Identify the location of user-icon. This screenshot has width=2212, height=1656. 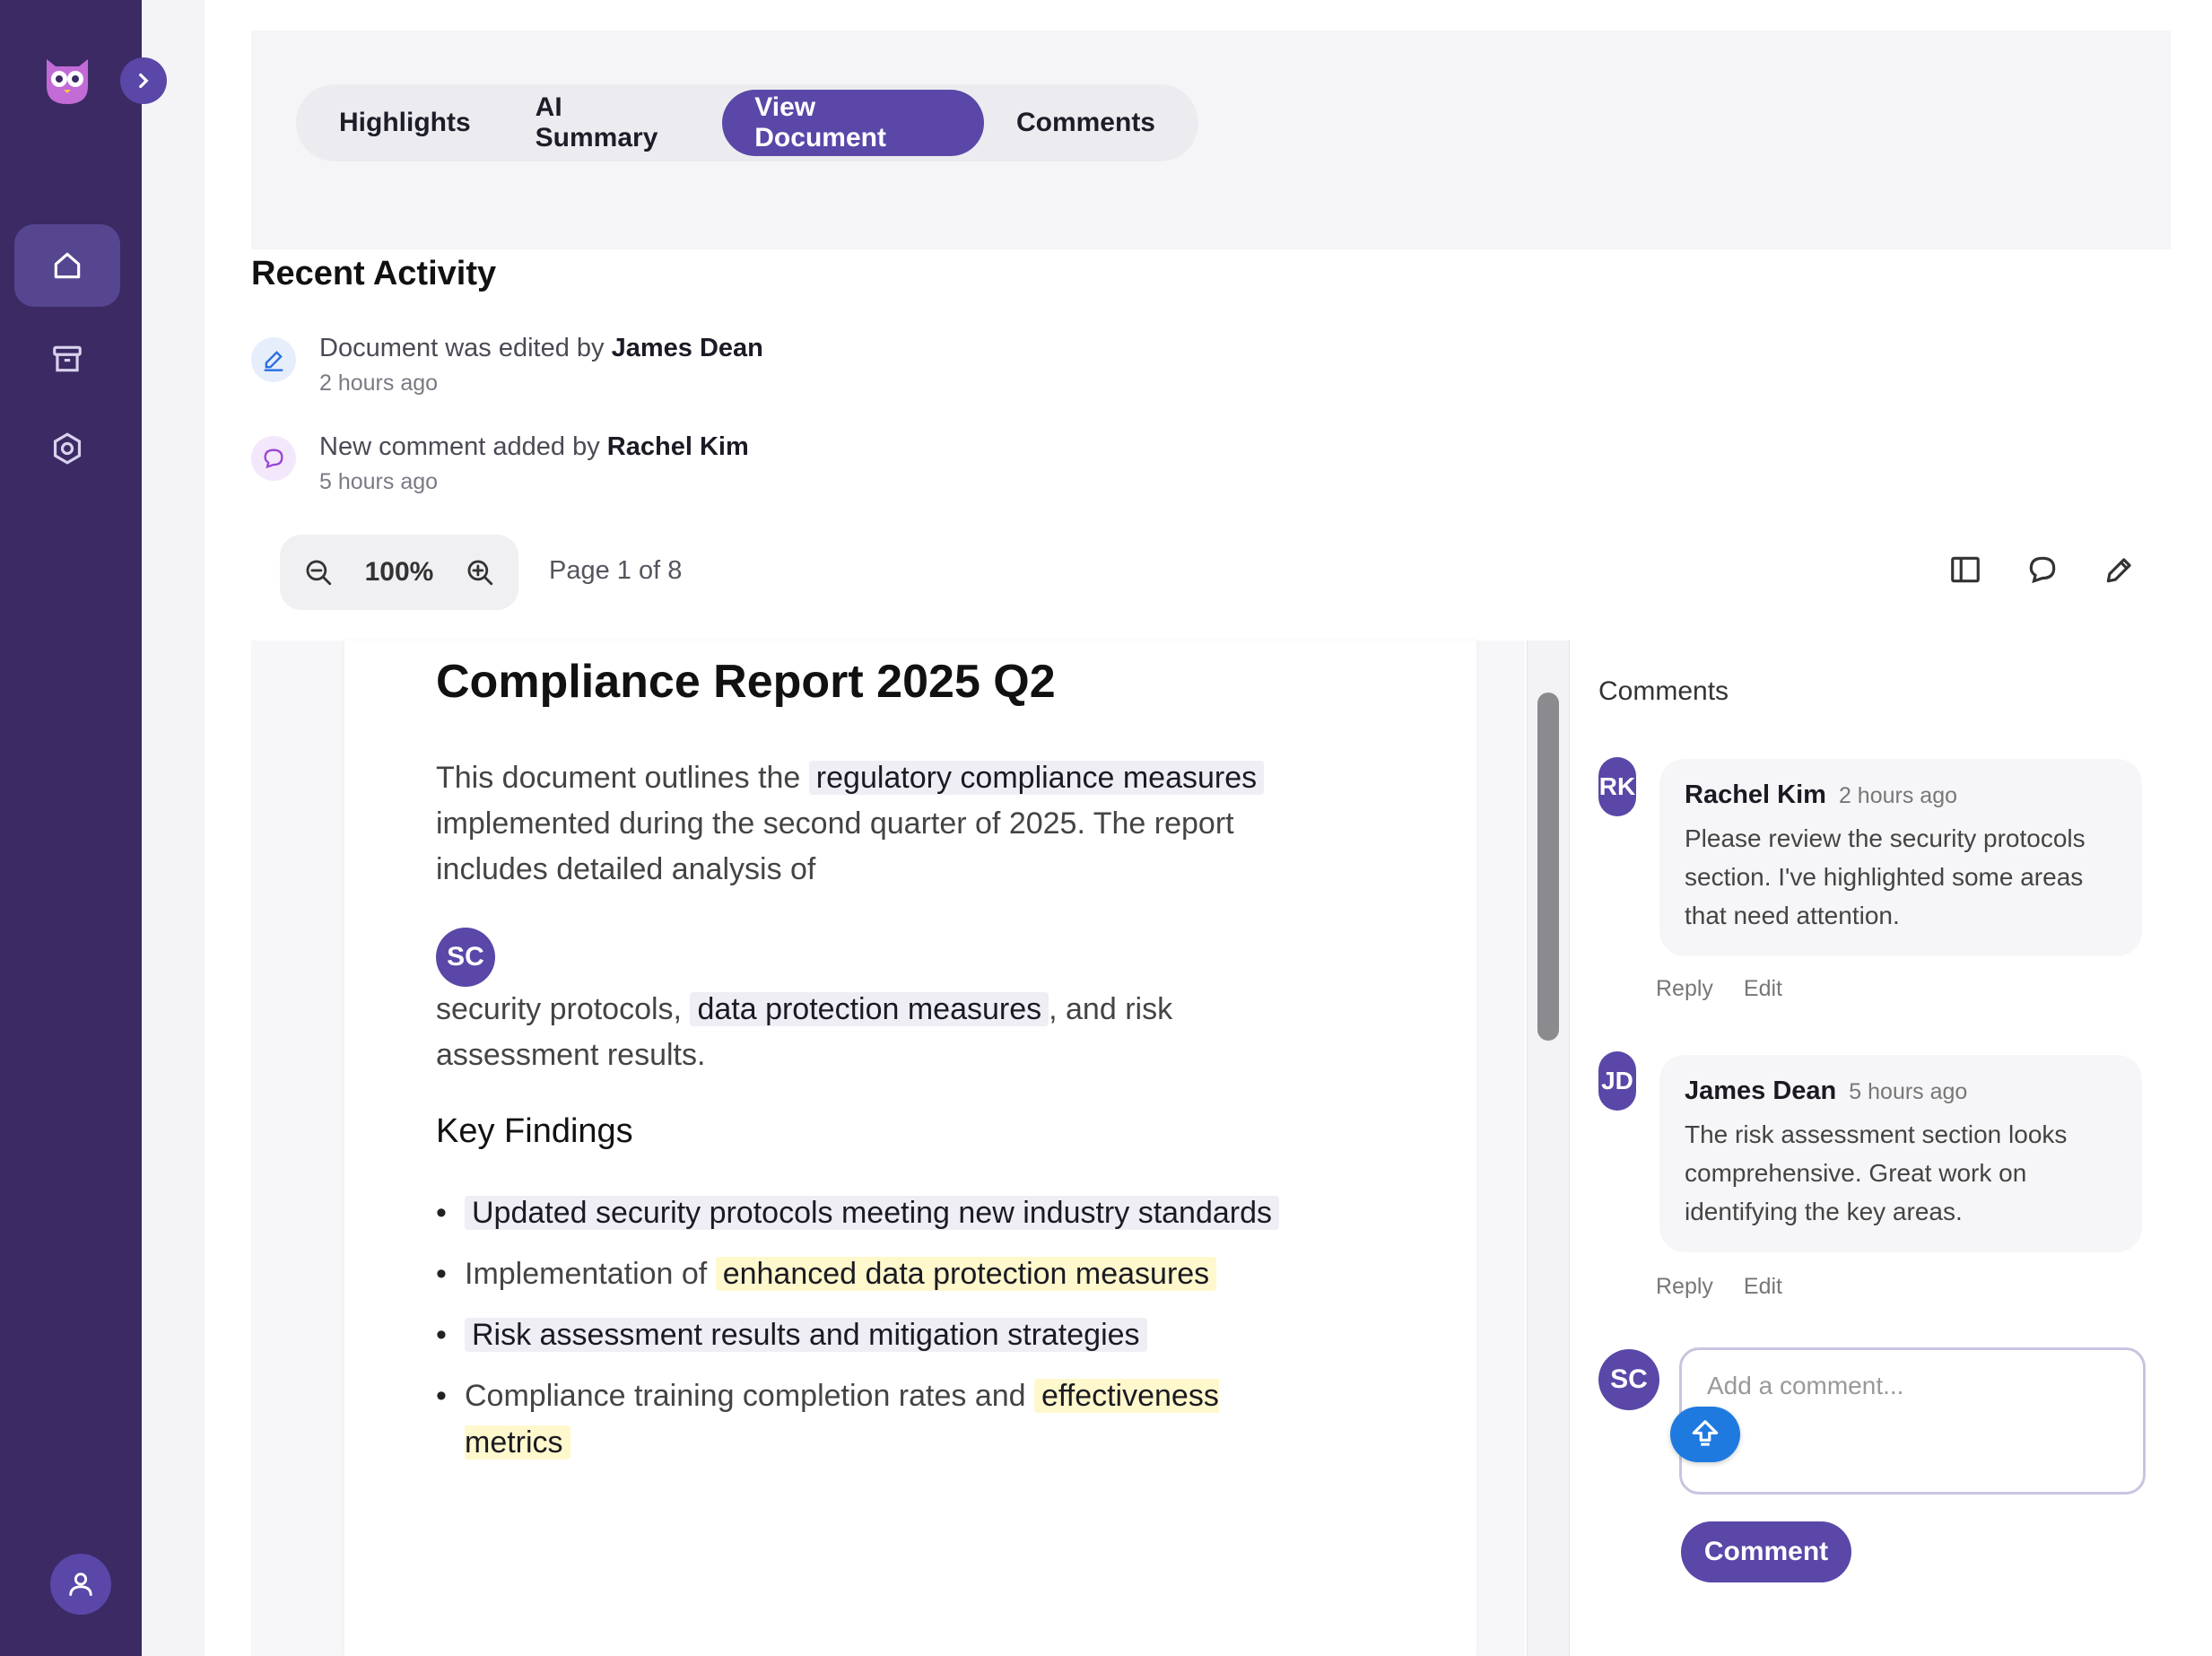
(81, 1584).